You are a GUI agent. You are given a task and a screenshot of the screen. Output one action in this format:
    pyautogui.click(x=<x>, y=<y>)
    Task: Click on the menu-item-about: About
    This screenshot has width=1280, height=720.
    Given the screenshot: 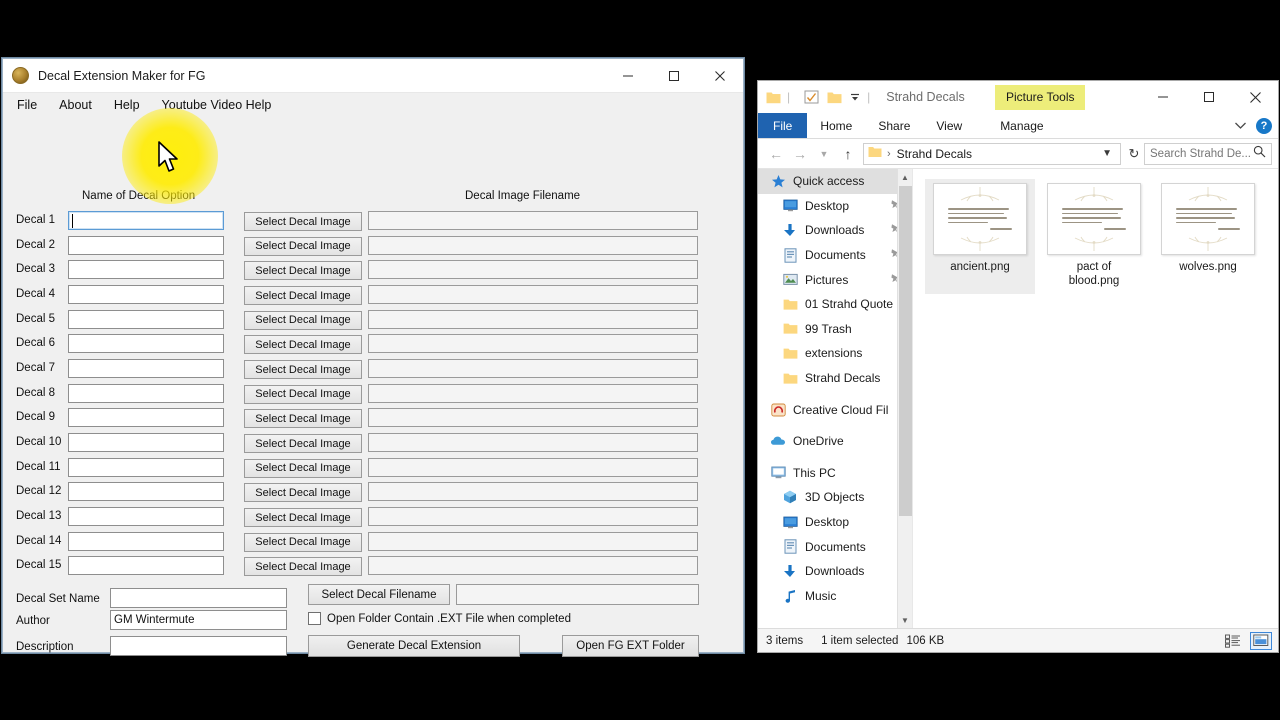 What is the action you would take?
    pyautogui.click(x=75, y=105)
    